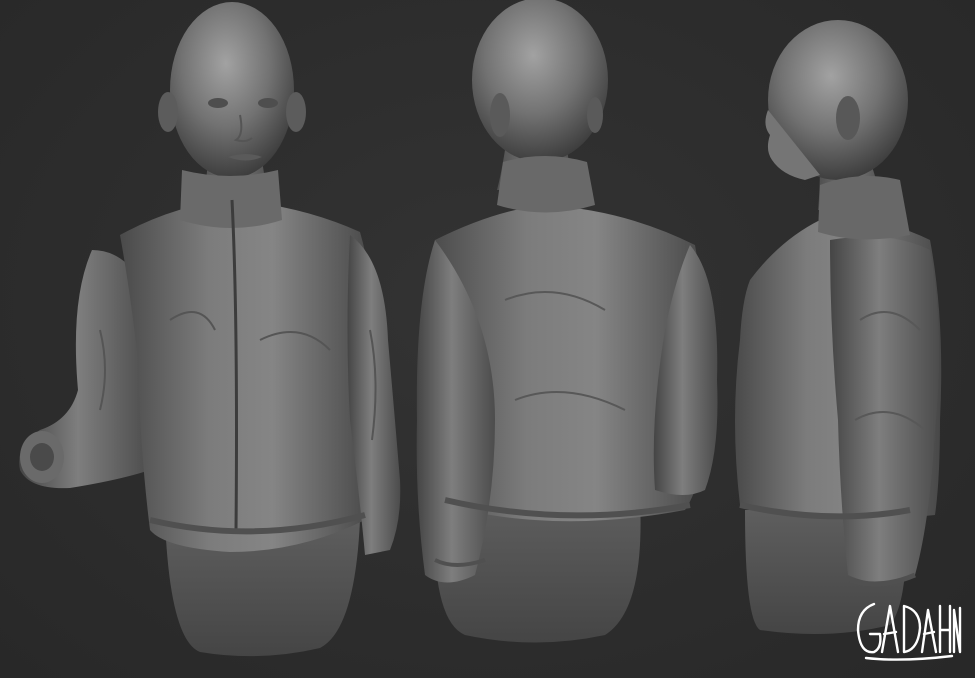 This screenshot has height=678, width=975. I want to click on front-collar, so click(231, 199).